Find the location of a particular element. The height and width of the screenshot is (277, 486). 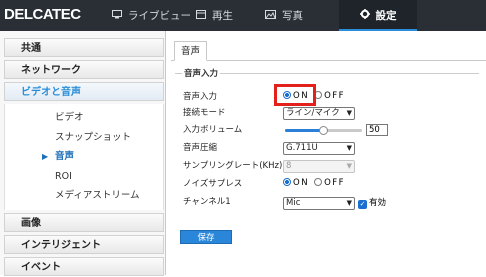

noise-suppress-label: ノイズサプレス is located at coordinates (213, 184).